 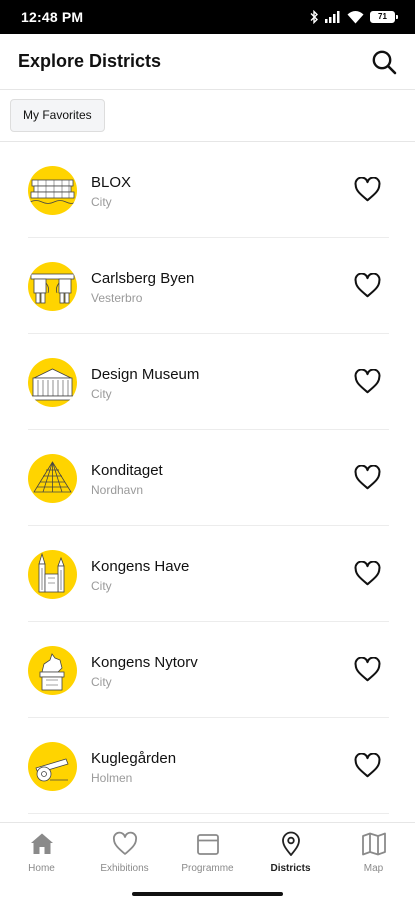 I want to click on bluetooth-icon, so click(x=314, y=17).